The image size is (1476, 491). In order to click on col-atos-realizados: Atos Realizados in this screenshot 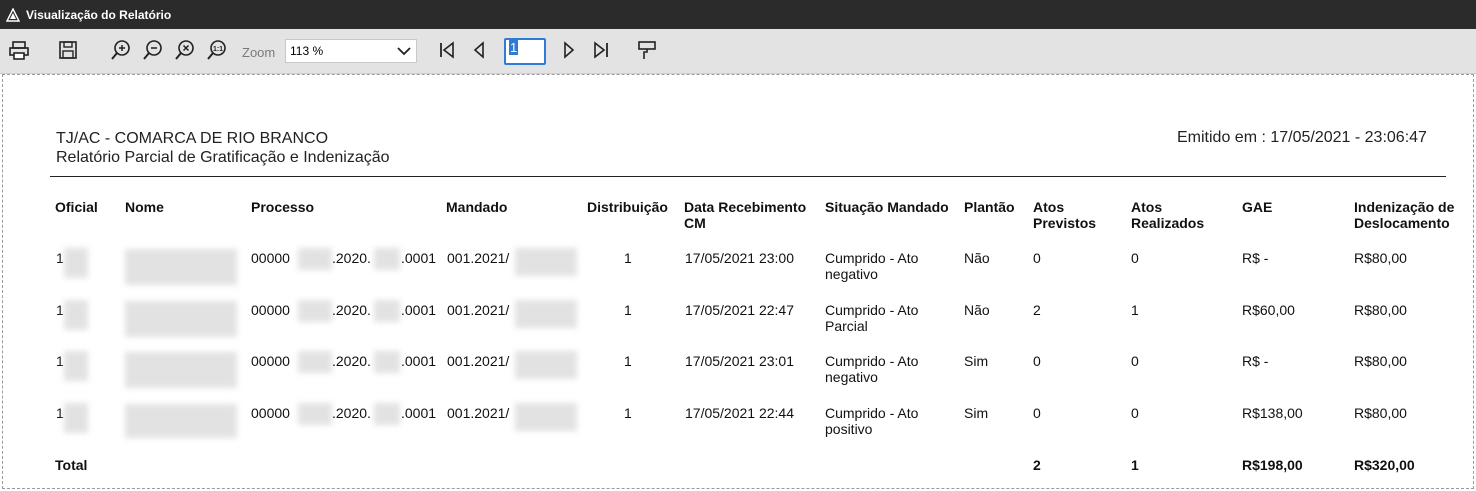, I will do `click(1168, 215)`.